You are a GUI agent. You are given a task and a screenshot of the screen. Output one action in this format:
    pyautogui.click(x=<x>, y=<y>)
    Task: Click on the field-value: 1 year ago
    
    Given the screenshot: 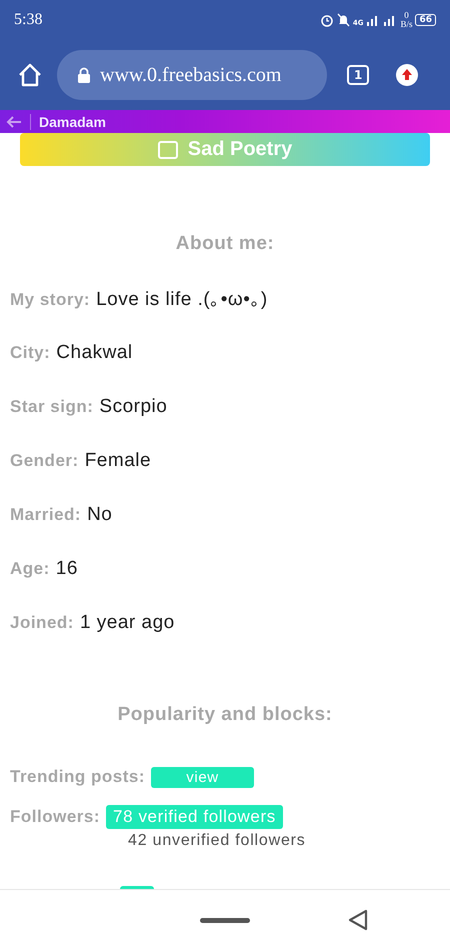 What is the action you would take?
    pyautogui.click(x=127, y=623)
    